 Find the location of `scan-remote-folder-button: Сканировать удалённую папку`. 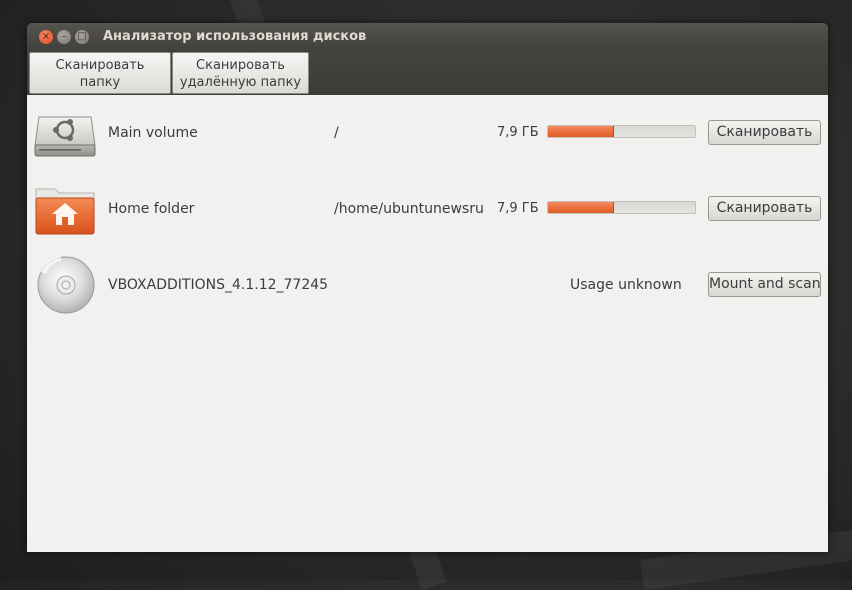

scan-remote-folder-button: Сканировать удалённую папку is located at coordinates (240, 73).